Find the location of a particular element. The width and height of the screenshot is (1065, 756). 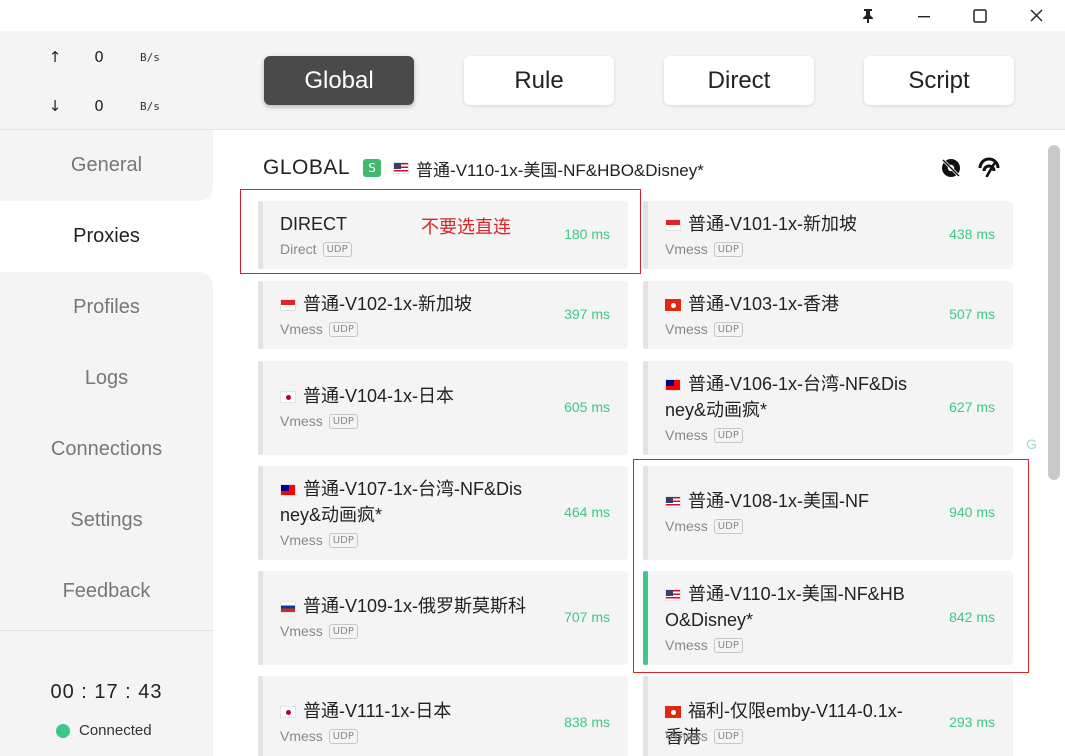

proxy-delay: 464 ms is located at coordinates (587, 512).